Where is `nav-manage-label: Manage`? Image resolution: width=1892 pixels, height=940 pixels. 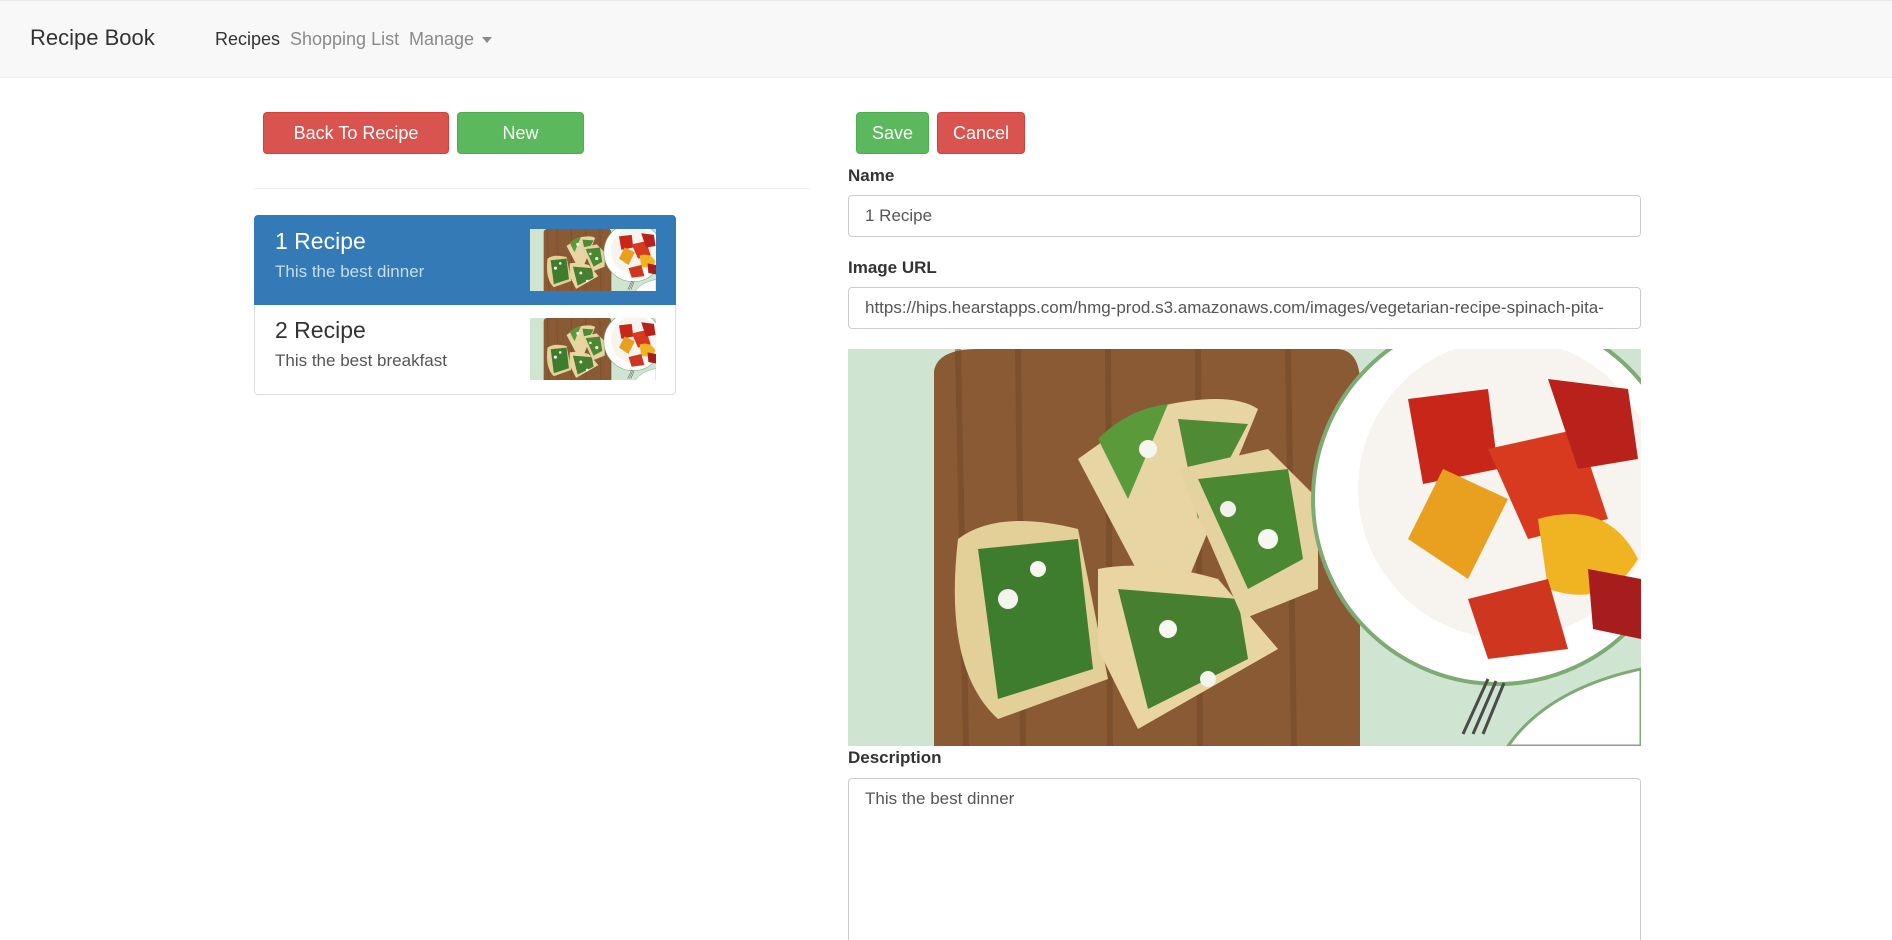
nav-manage-label: Manage is located at coordinates (442, 39).